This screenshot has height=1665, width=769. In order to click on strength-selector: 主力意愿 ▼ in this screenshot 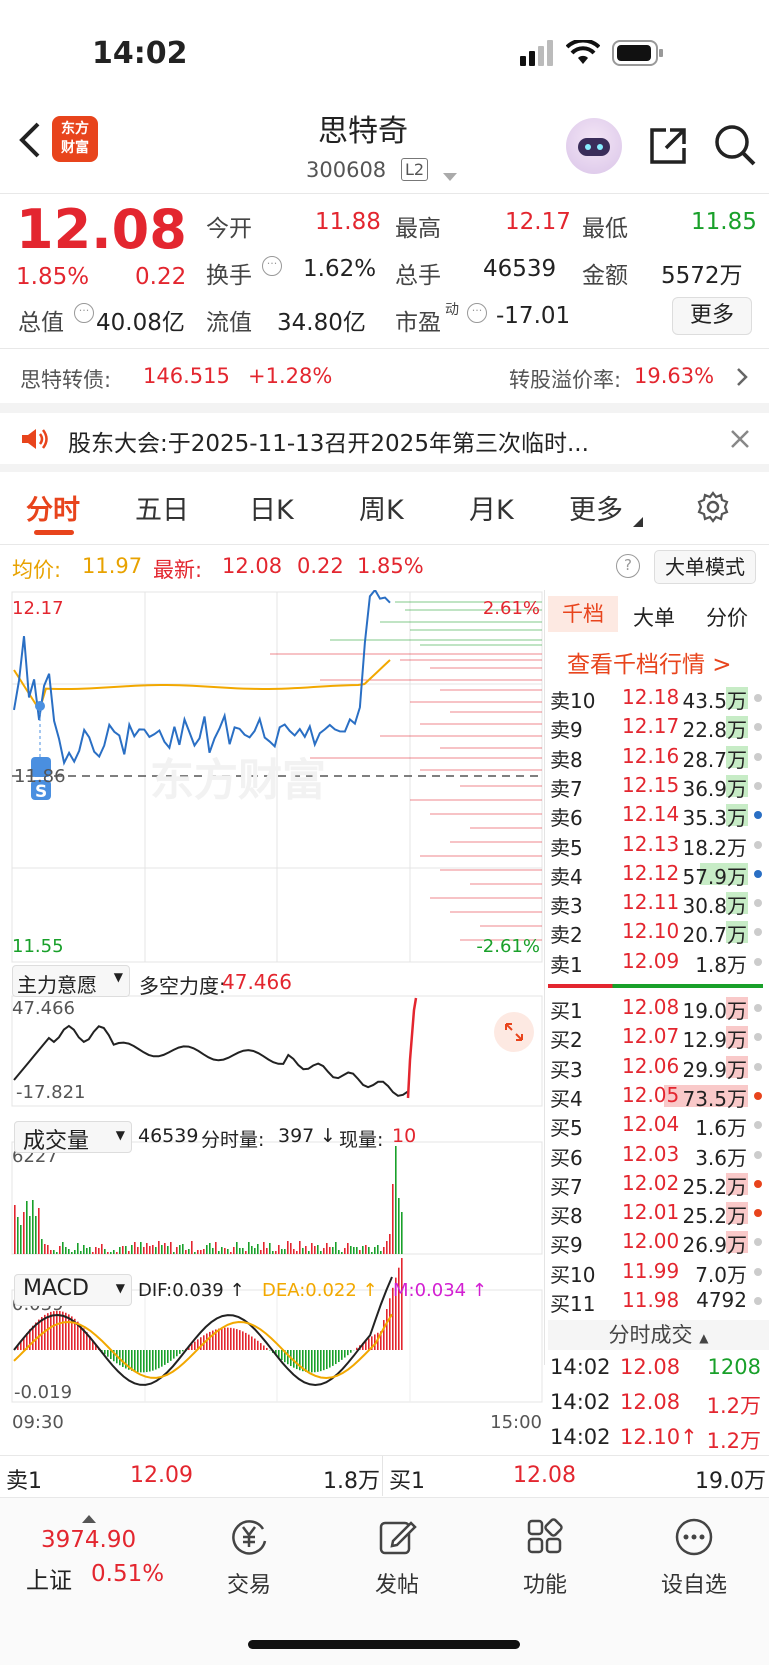, I will do `click(71, 981)`.